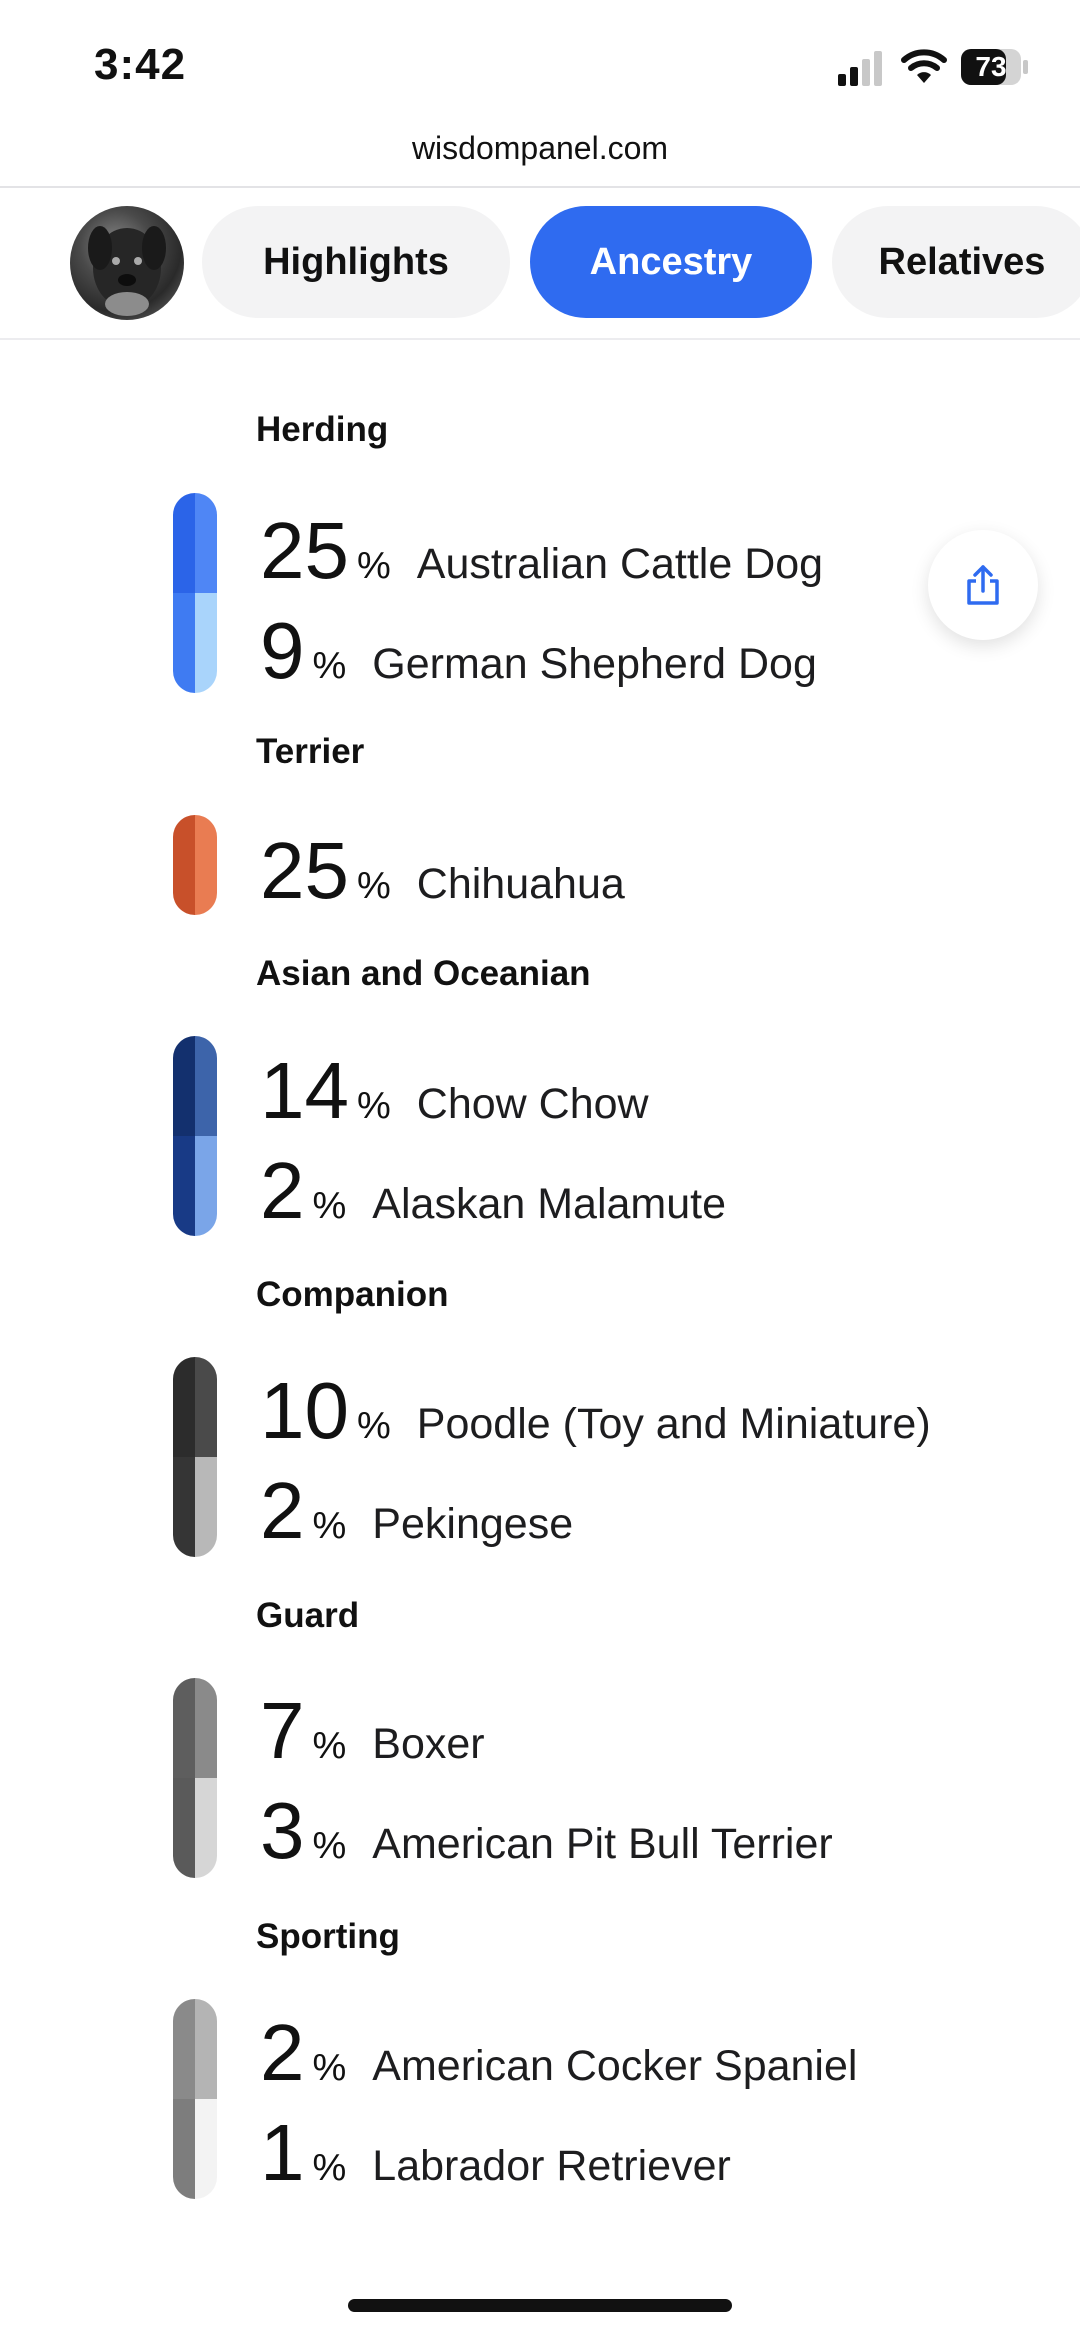 The height and width of the screenshot is (2337, 1080). What do you see at coordinates (310, 751) in the screenshot?
I see `group-title-terrier: Terrier` at bounding box center [310, 751].